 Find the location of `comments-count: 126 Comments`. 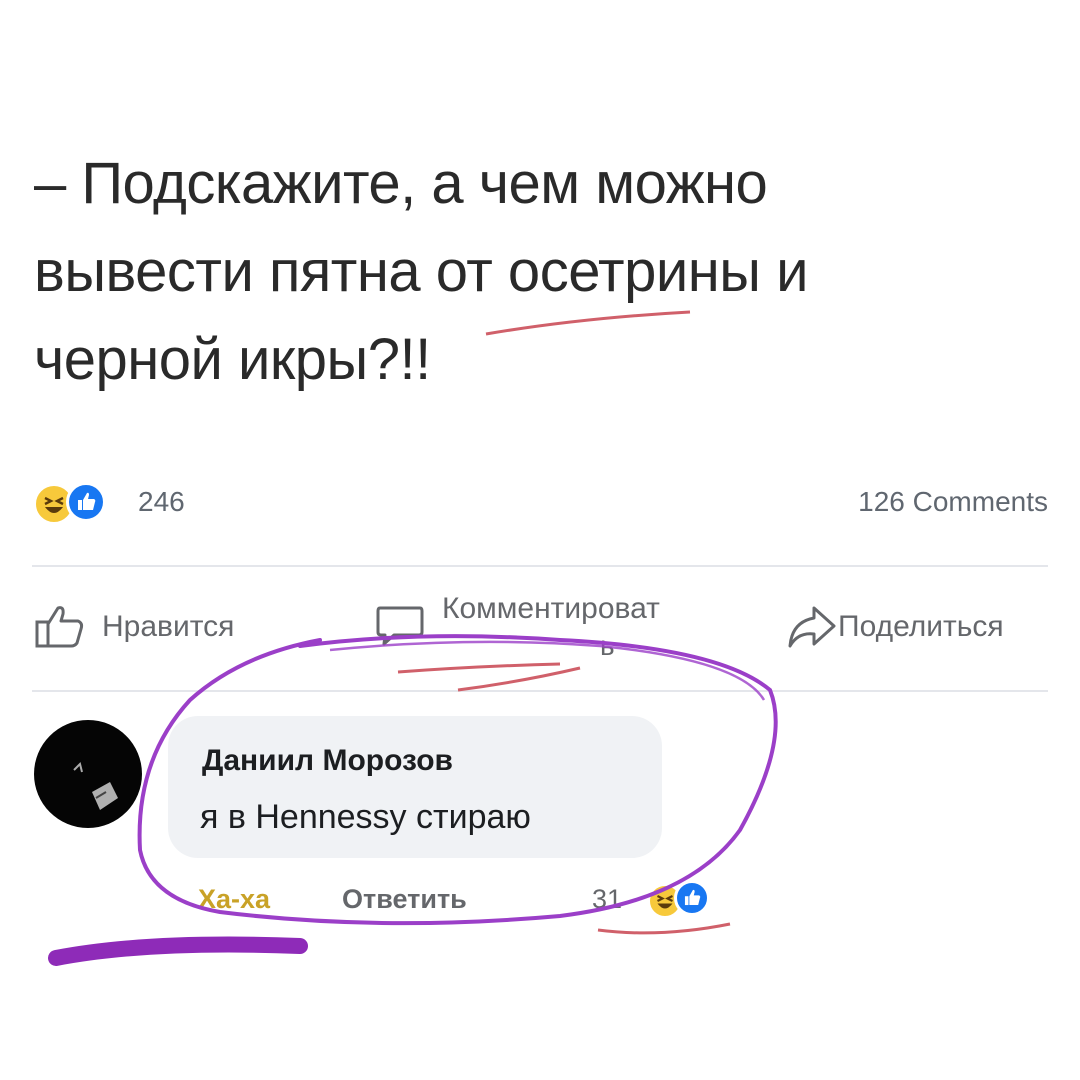

comments-count: 126 Comments is located at coordinates (953, 502).